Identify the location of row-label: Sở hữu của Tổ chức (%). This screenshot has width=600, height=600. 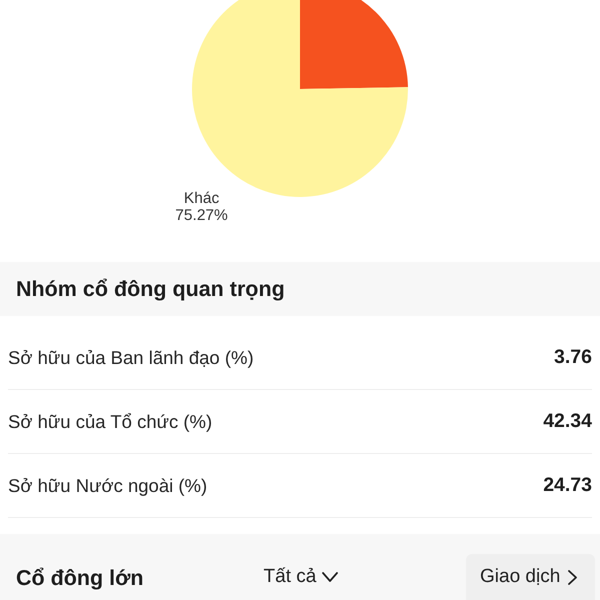
(110, 422).